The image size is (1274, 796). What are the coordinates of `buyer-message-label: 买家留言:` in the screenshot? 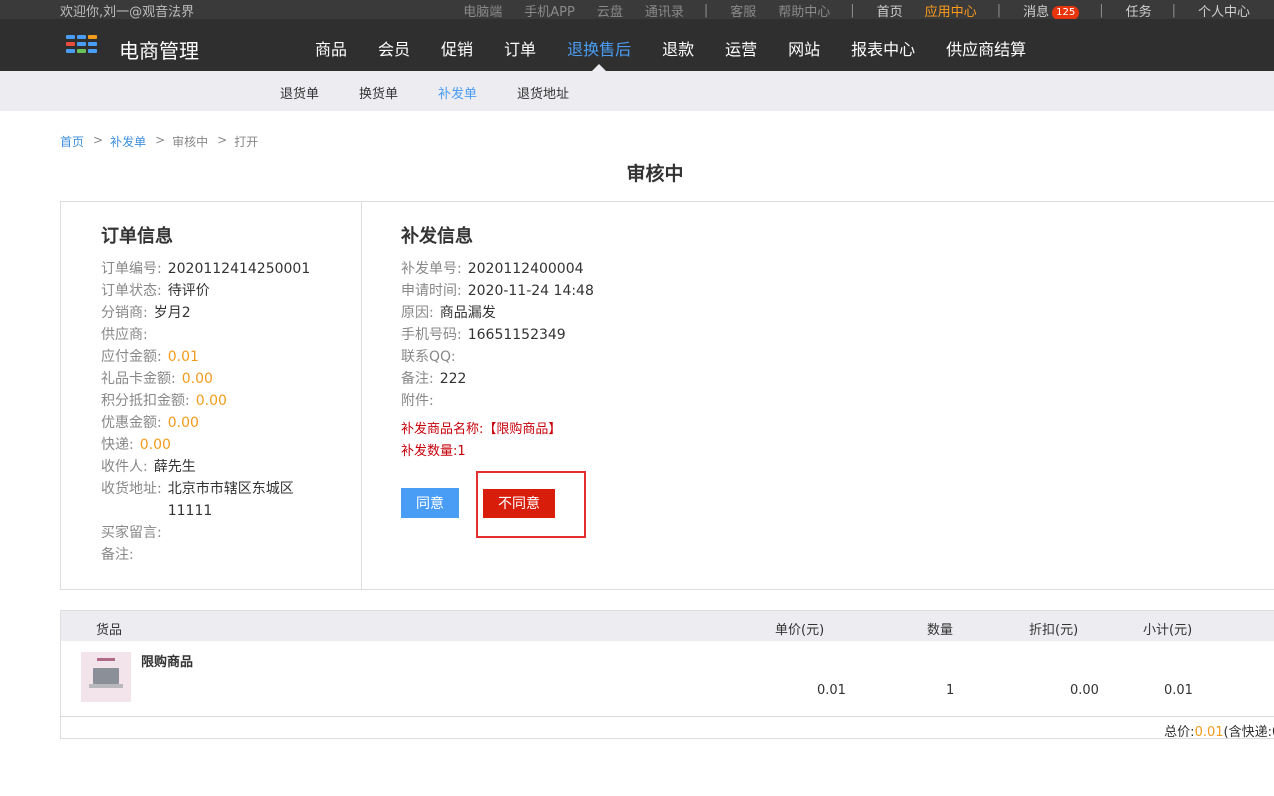 It's located at (131, 533).